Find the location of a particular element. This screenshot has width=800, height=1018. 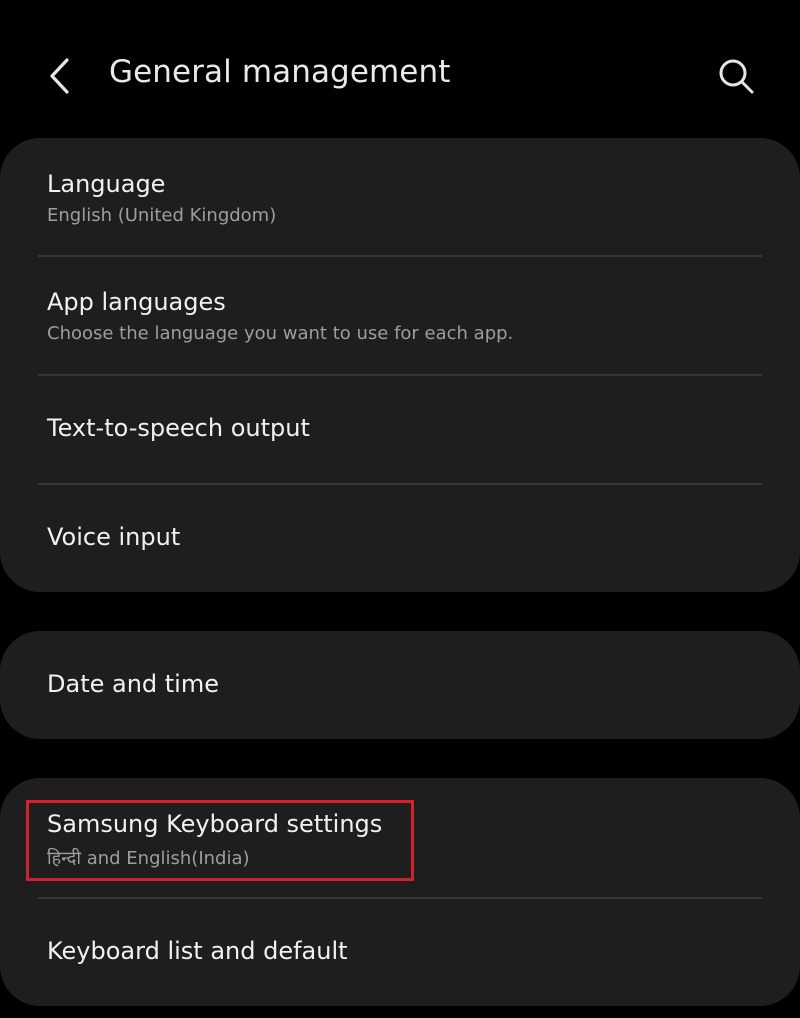

language-item: Language English (United Kingdom) is located at coordinates (400, 197).